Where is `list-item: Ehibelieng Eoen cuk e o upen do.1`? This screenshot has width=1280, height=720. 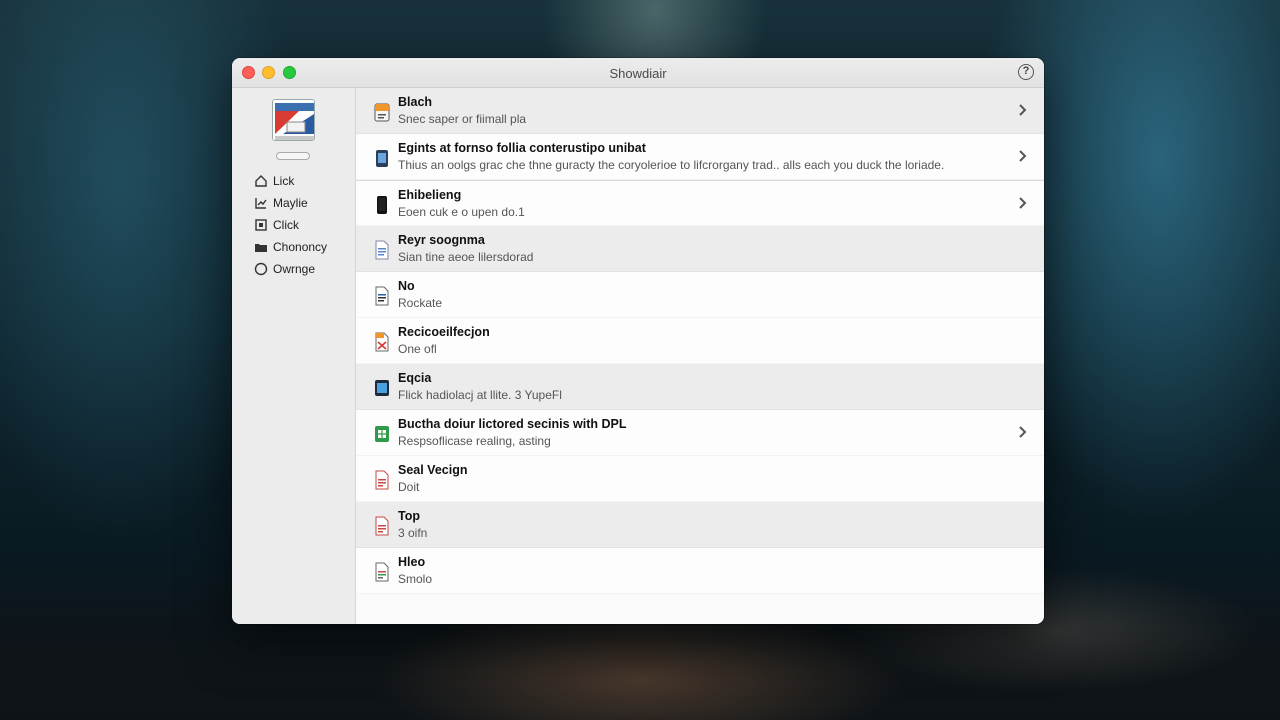
list-item: Ehibelieng Eoen cuk e o upen do.1 is located at coordinates (700, 203).